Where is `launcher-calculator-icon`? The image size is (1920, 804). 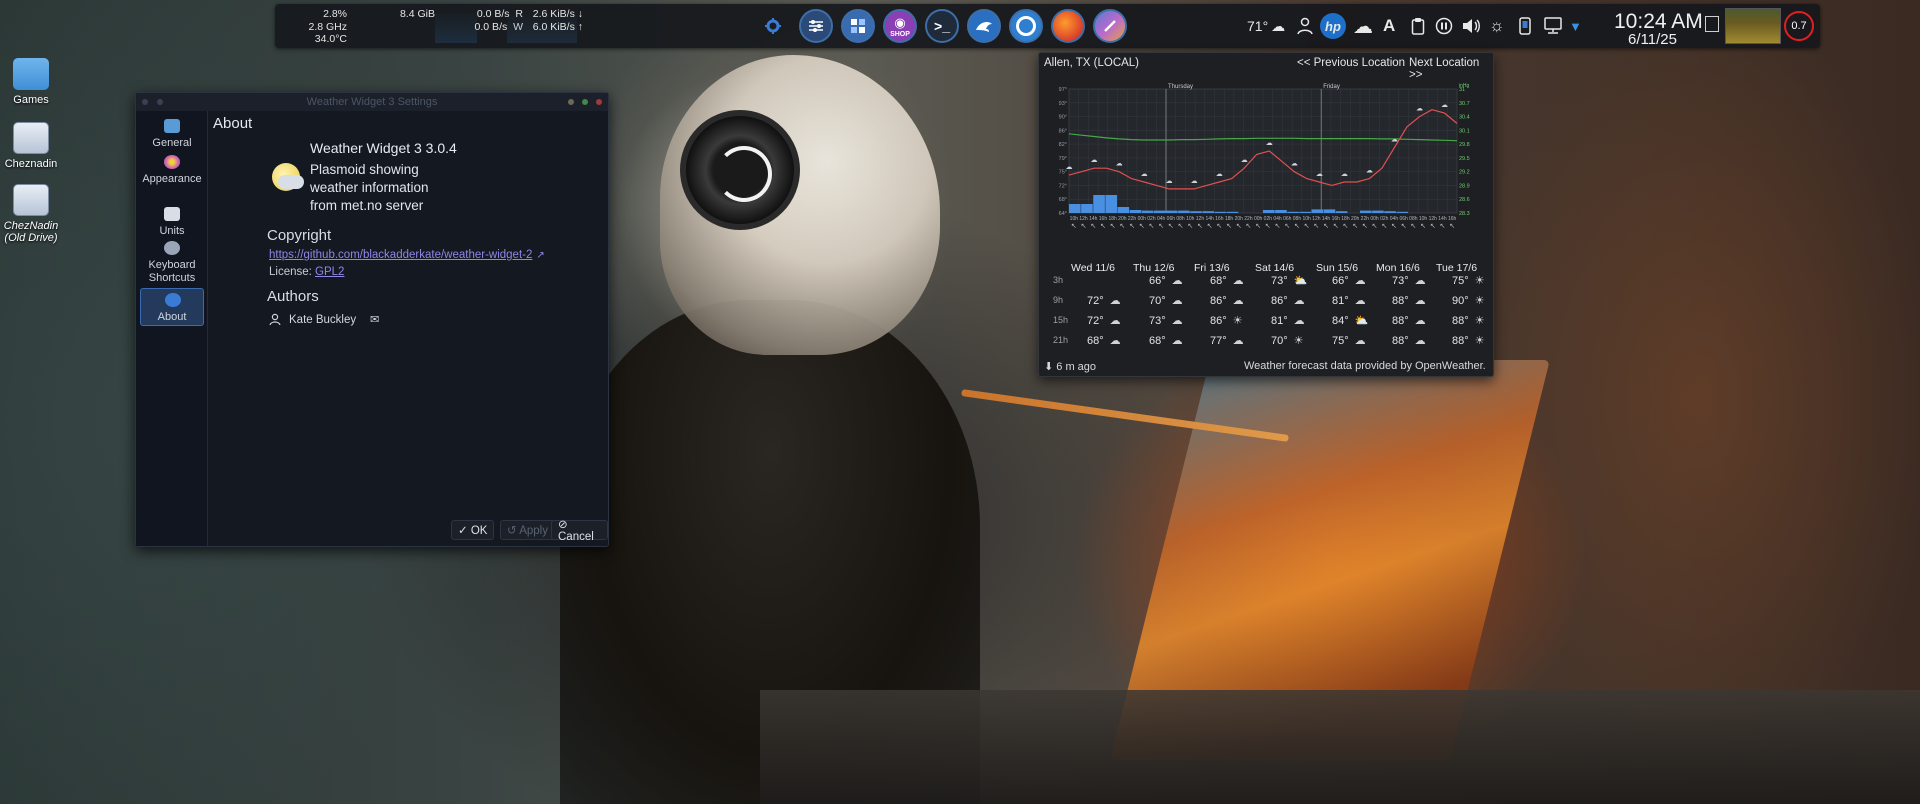
launcher-calculator-icon is located at coordinates (858, 26).